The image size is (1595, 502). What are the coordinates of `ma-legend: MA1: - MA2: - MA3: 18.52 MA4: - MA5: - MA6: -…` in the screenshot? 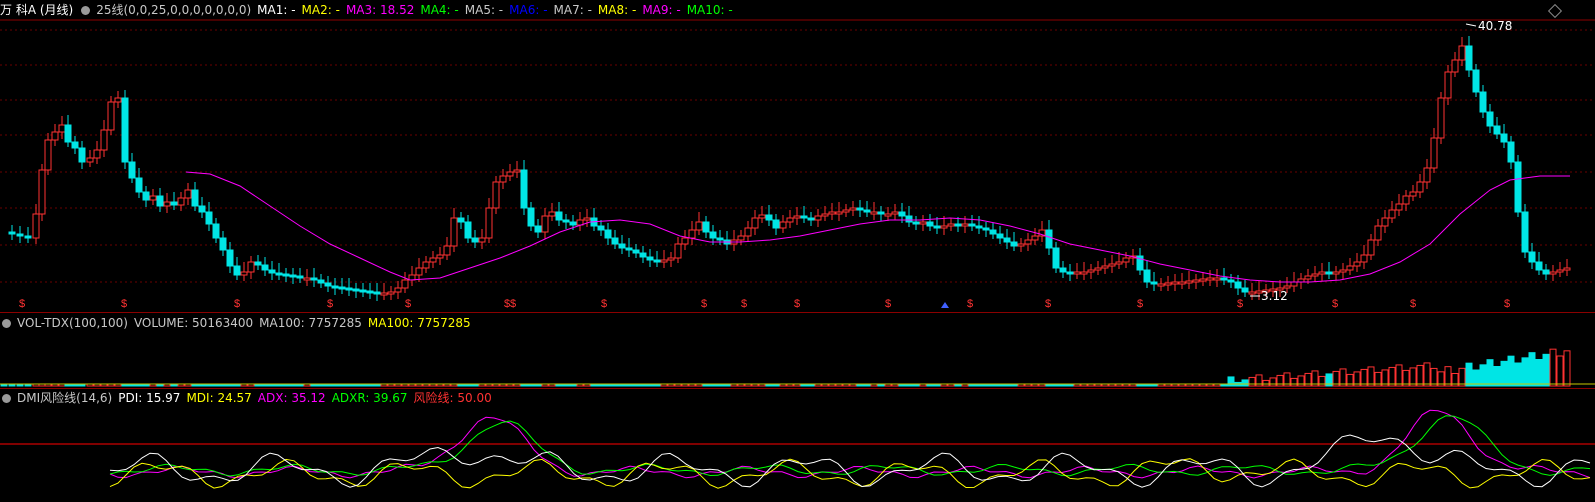 It's located at (498, 10).